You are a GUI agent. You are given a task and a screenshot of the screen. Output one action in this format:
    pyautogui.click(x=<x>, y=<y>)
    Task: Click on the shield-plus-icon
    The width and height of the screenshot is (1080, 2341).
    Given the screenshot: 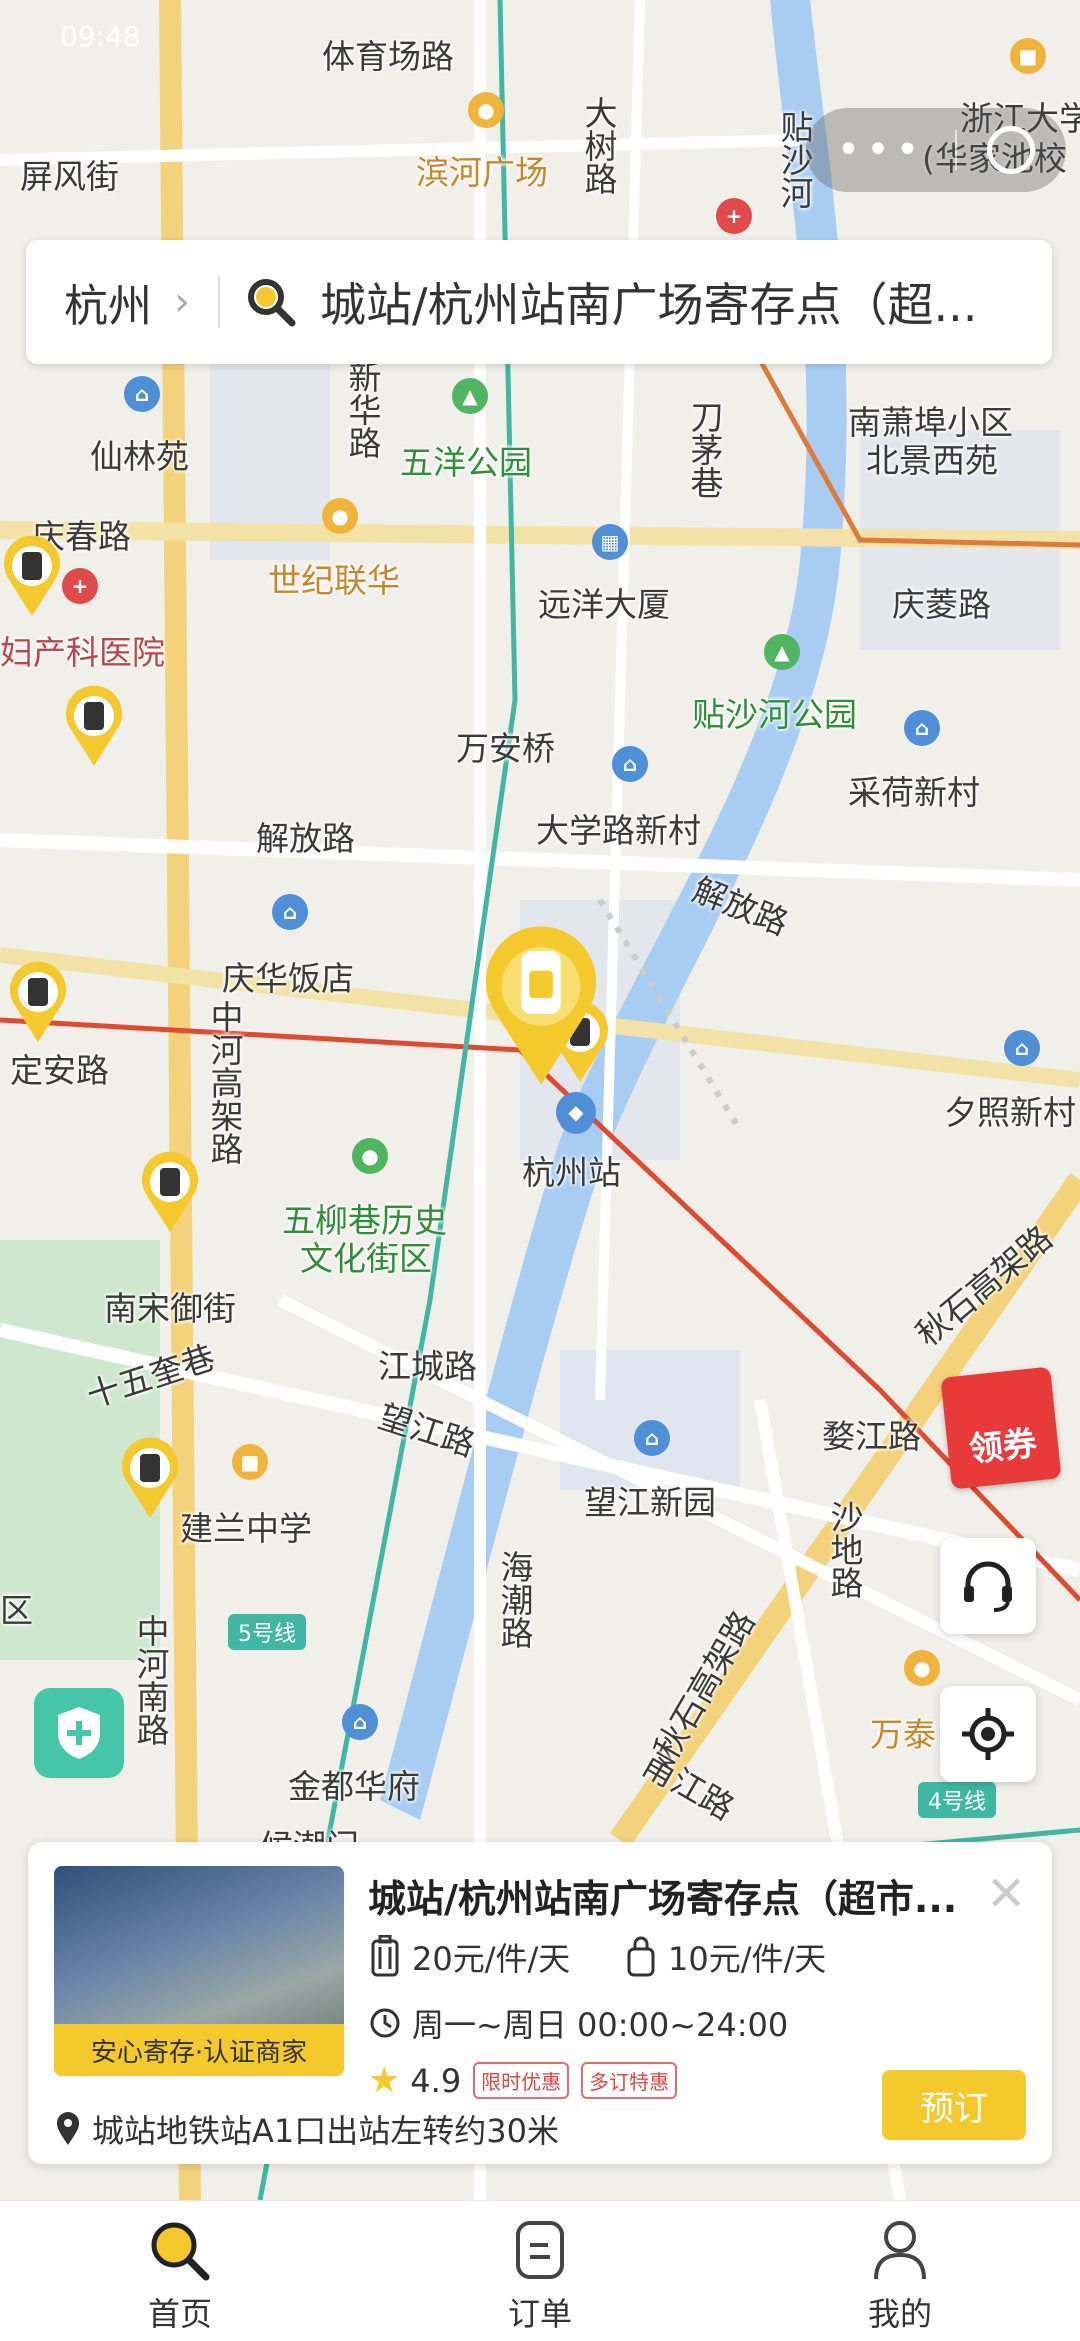 What is the action you would take?
    pyautogui.click(x=79, y=1733)
    